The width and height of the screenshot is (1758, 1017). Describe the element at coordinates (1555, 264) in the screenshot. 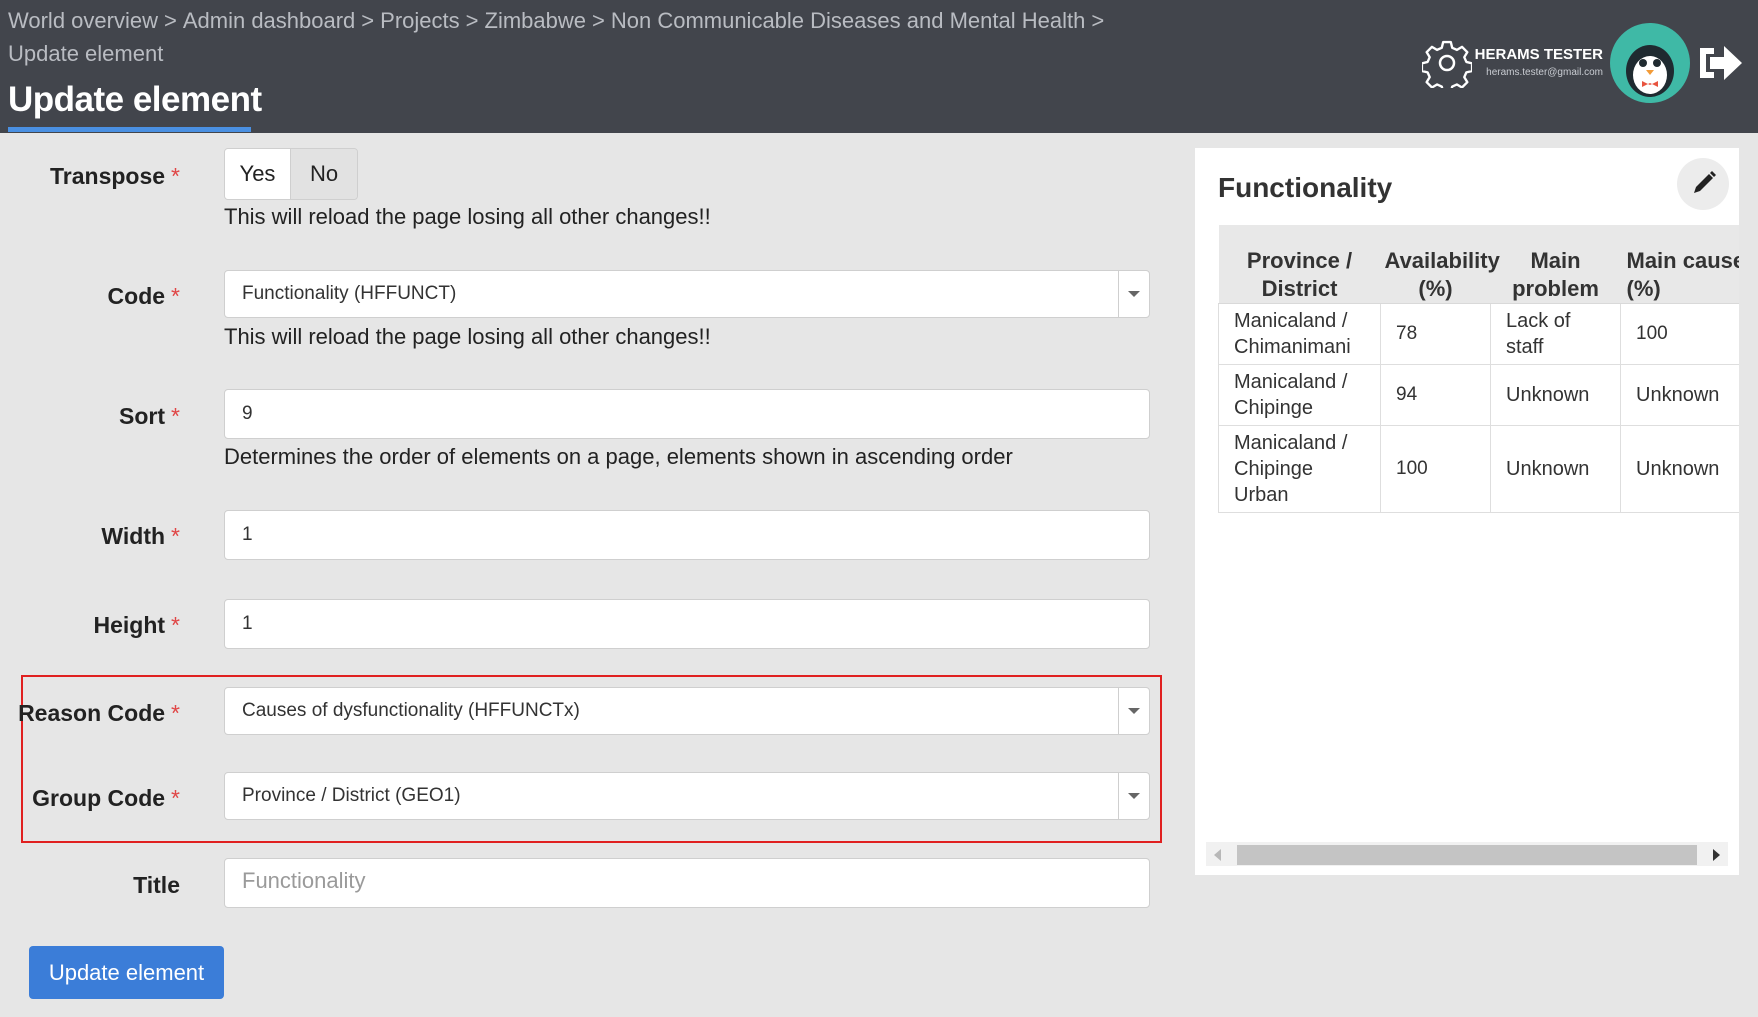

I see `column-header: Main problem` at that location.